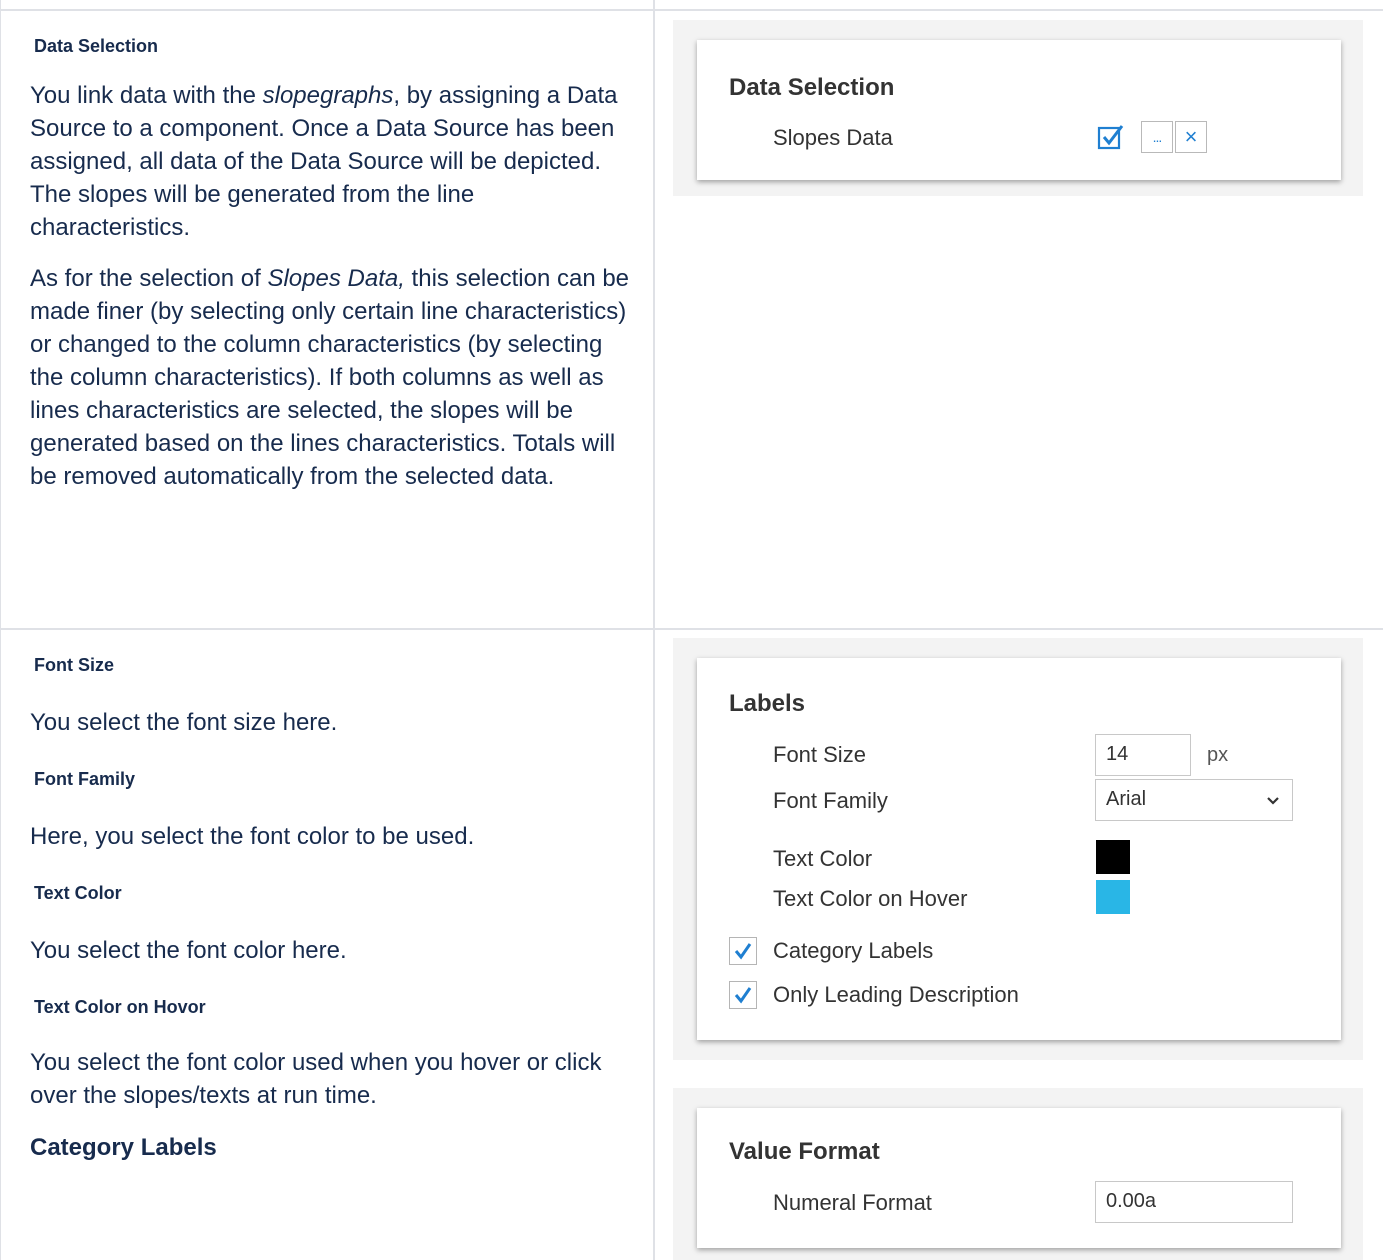 The width and height of the screenshot is (1383, 1260). What do you see at coordinates (896, 994) in the screenshot?
I see `only-leading-label: Only Leading Description` at bounding box center [896, 994].